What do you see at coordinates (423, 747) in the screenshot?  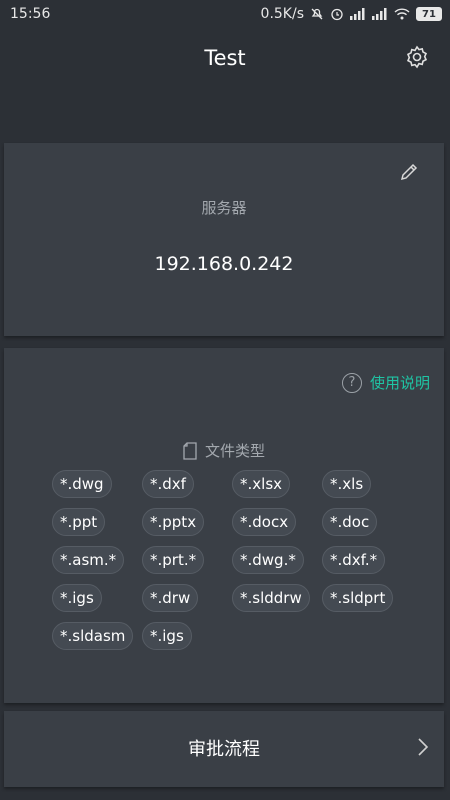 I see `chevron-right-icon` at bounding box center [423, 747].